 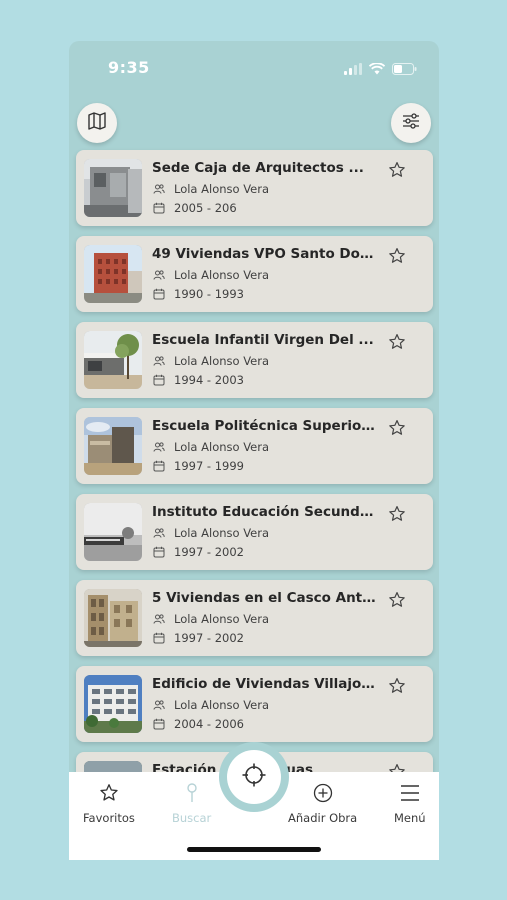 I want to click on work-years: 1990 - 1993, so click(x=209, y=294).